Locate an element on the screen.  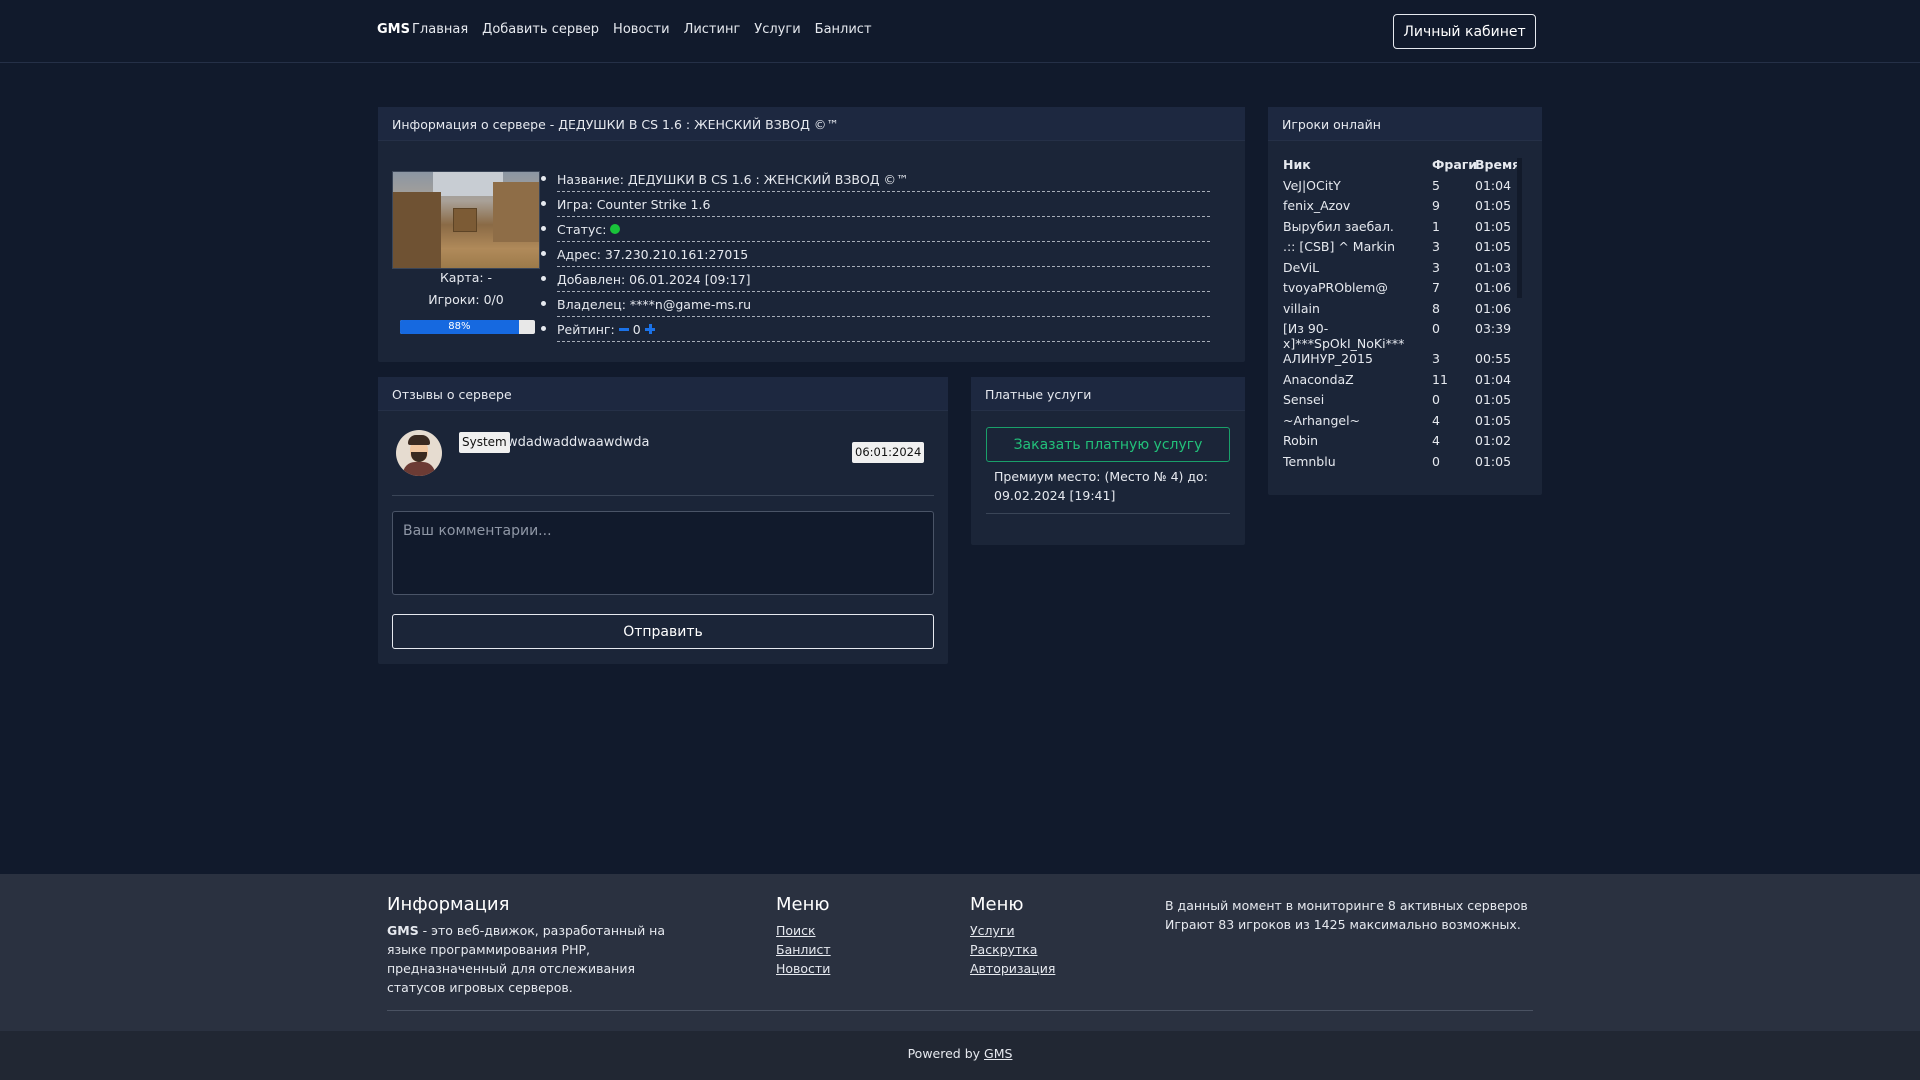
players-table-header: Ник Фраги Время is located at coordinates (1405, 167).